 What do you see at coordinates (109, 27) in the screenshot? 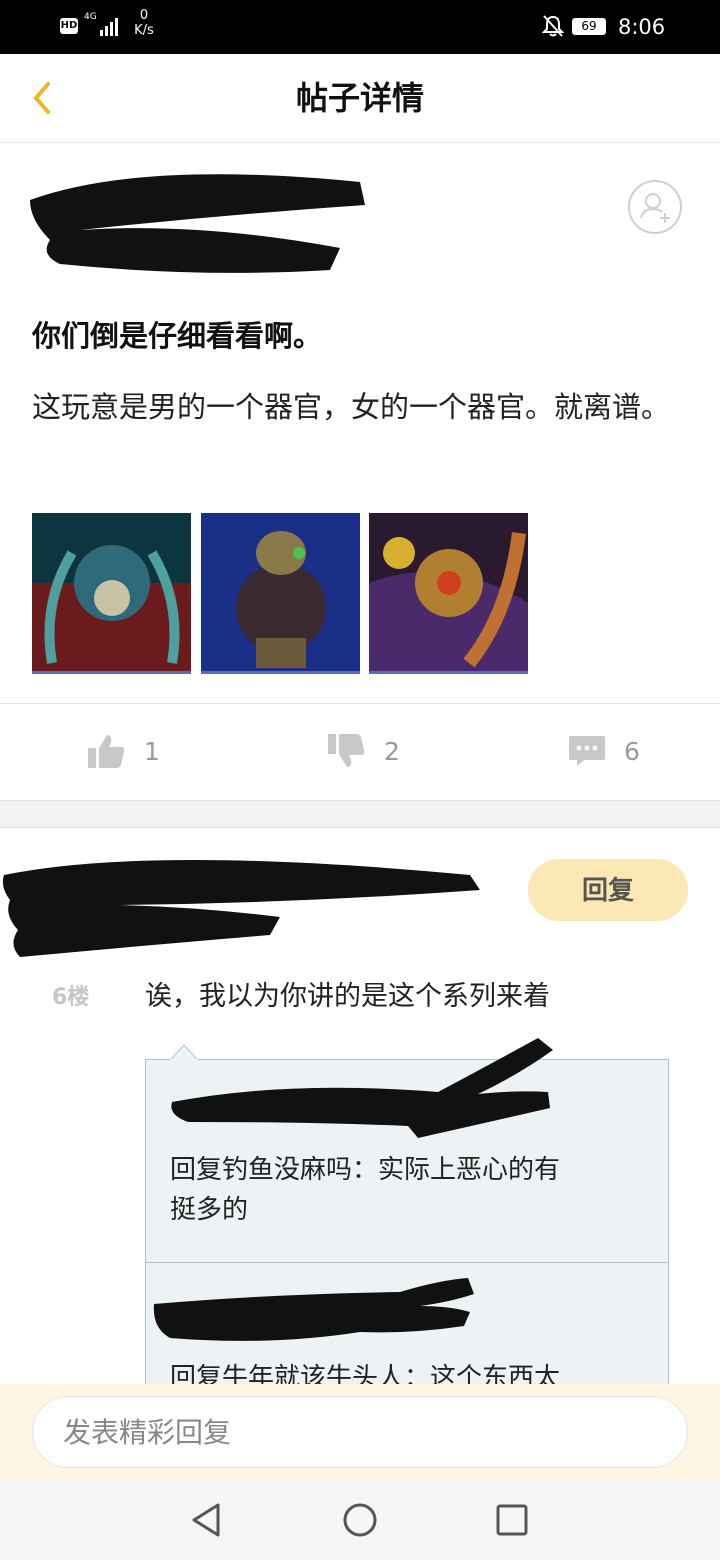
I see `signal-icon` at bounding box center [109, 27].